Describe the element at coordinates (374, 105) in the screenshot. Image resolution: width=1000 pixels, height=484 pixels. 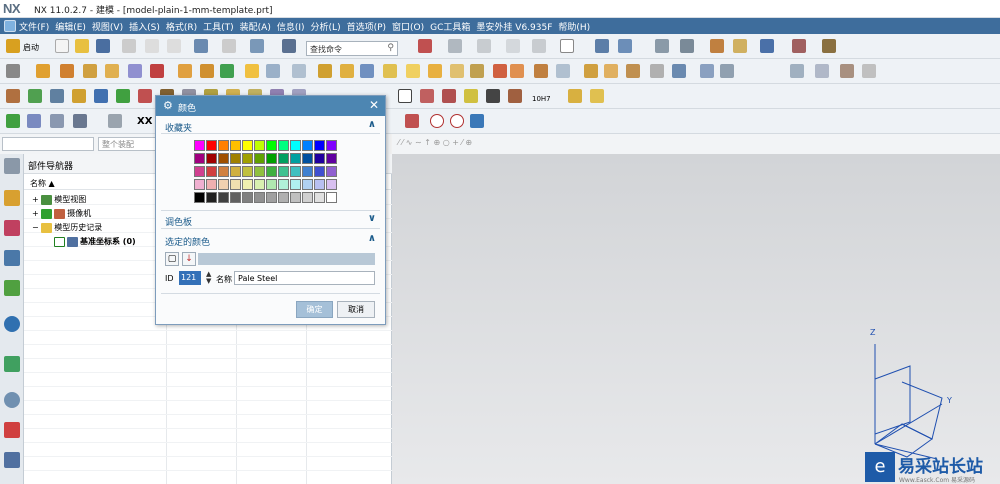
I see `close-icon: ✕` at that location.